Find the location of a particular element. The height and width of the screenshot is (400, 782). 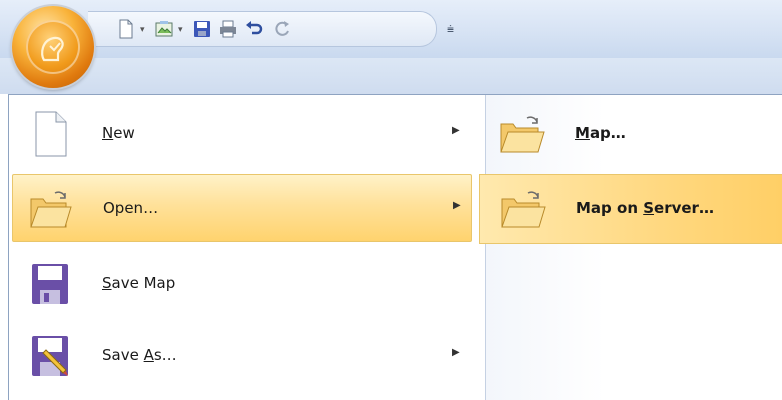

menu-item-label: New is located at coordinates (118, 133).